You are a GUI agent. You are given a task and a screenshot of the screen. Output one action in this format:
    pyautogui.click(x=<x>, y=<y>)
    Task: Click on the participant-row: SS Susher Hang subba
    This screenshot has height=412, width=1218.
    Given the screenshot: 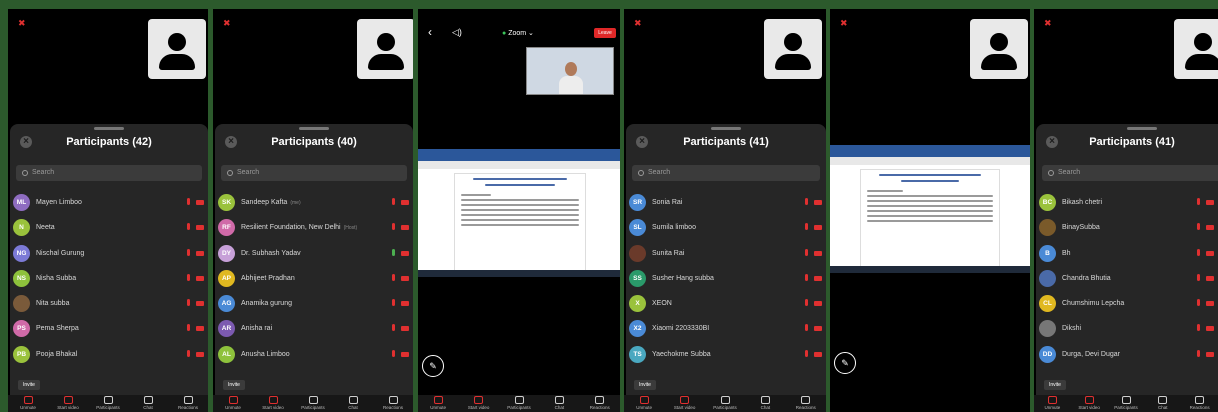 What is the action you would take?
    pyautogui.click(x=726, y=278)
    